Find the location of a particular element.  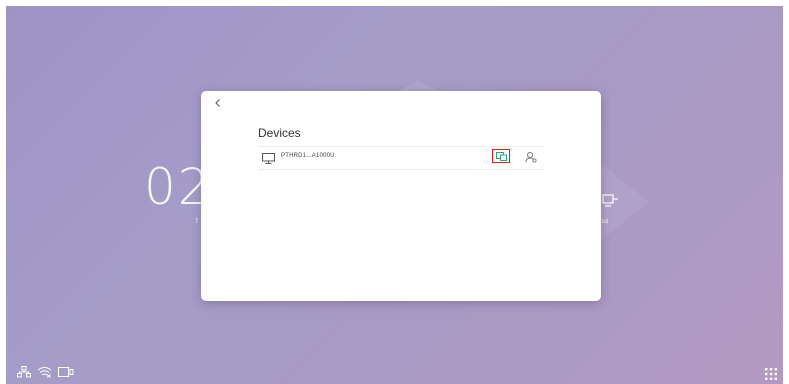

screen-mirror-icon is located at coordinates (66, 374).